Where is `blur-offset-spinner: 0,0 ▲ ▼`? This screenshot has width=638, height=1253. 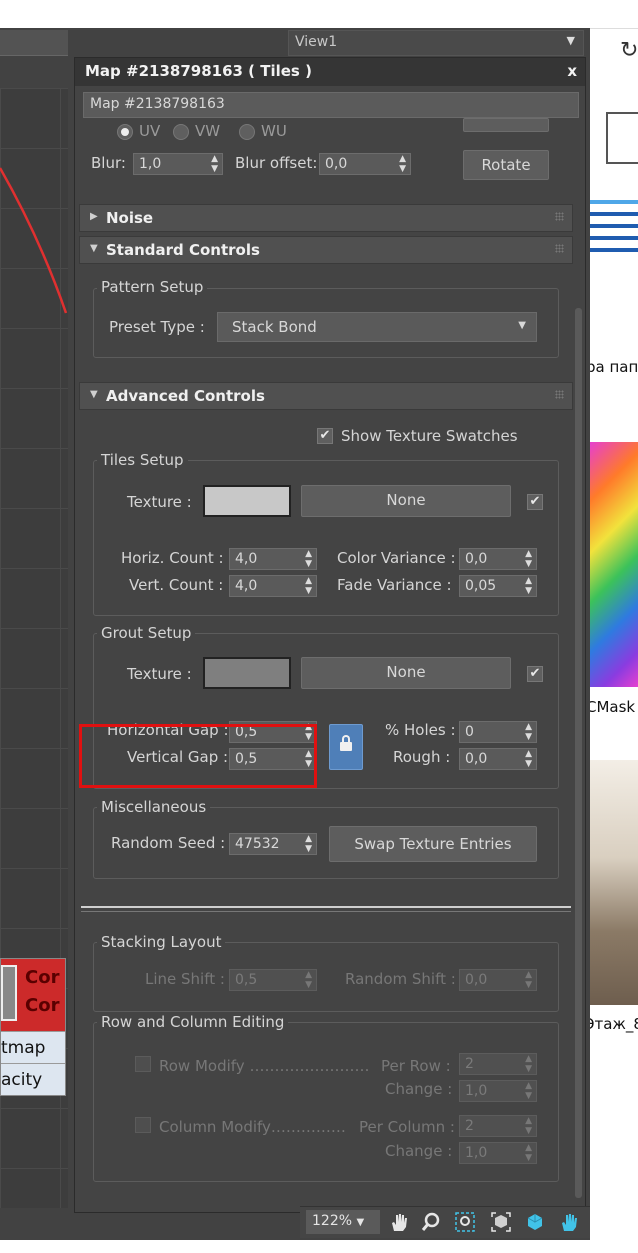 blur-offset-spinner: 0,0 ▲ ▼ is located at coordinates (365, 164).